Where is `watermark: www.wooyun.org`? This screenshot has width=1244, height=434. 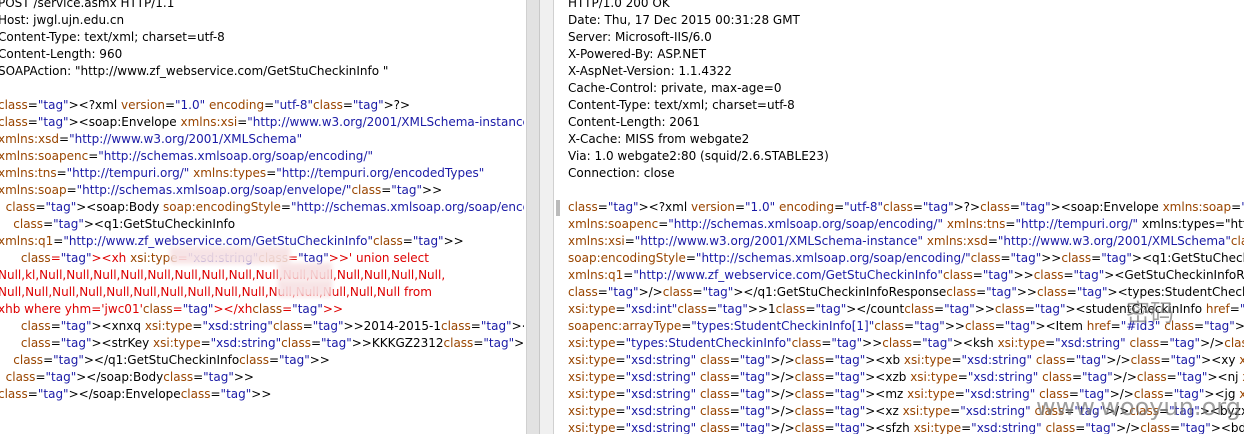
watermark: www.wooyun.org is located at coordinates (1138, 407).